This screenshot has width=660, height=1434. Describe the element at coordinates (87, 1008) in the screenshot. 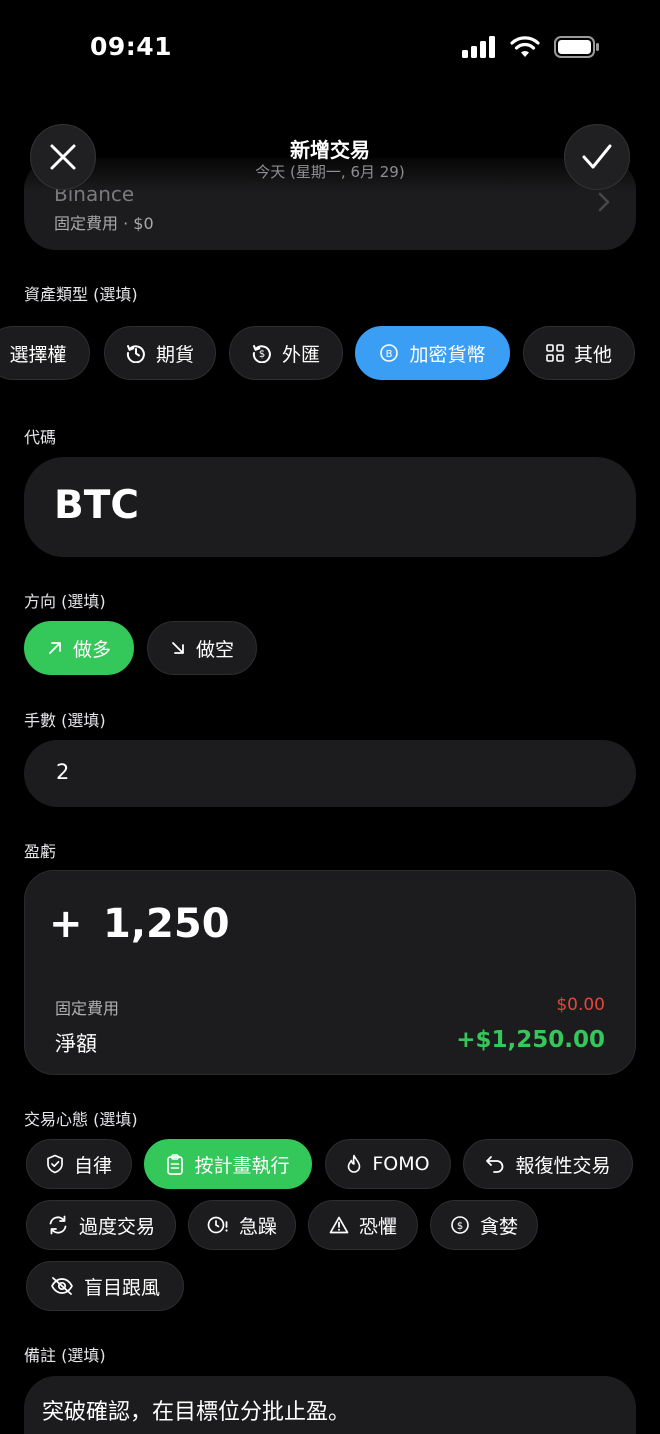

I see `fee-label: 固定費用` at that location.